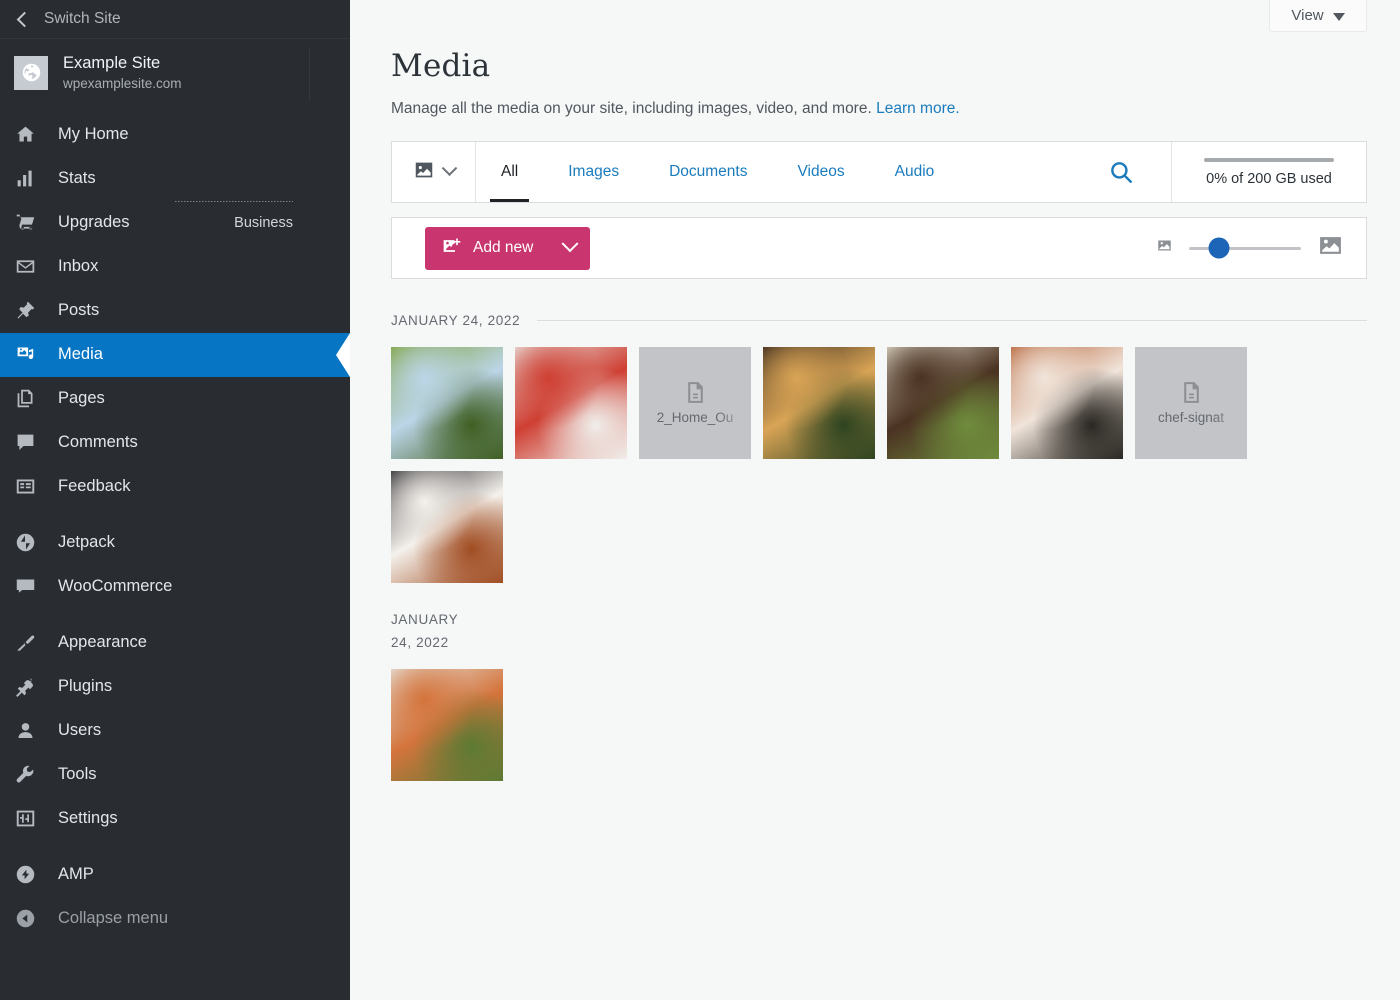  I want to click on tab-label: Documents, so click(708, 171).